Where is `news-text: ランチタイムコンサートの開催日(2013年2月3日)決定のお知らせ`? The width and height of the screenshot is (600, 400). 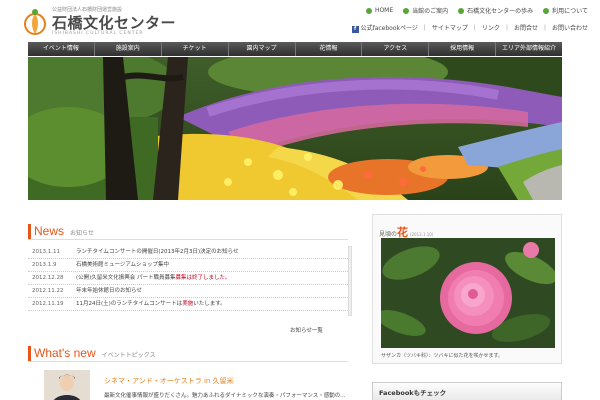
news-text: ランチタイムコンサートの開催日(2013年2月3日)決定のお知らせ is located at coordinates (157, 252).